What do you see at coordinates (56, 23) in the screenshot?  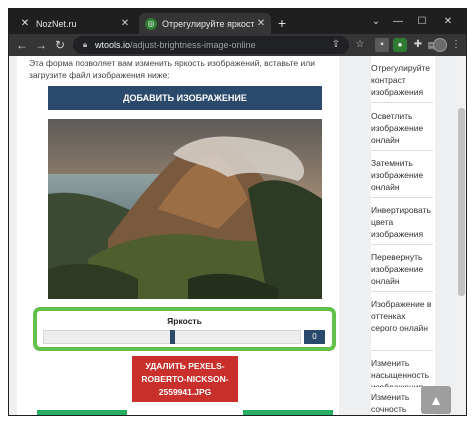 I see `tab-title: NozNet.ru` at bounding box center [56, 23].